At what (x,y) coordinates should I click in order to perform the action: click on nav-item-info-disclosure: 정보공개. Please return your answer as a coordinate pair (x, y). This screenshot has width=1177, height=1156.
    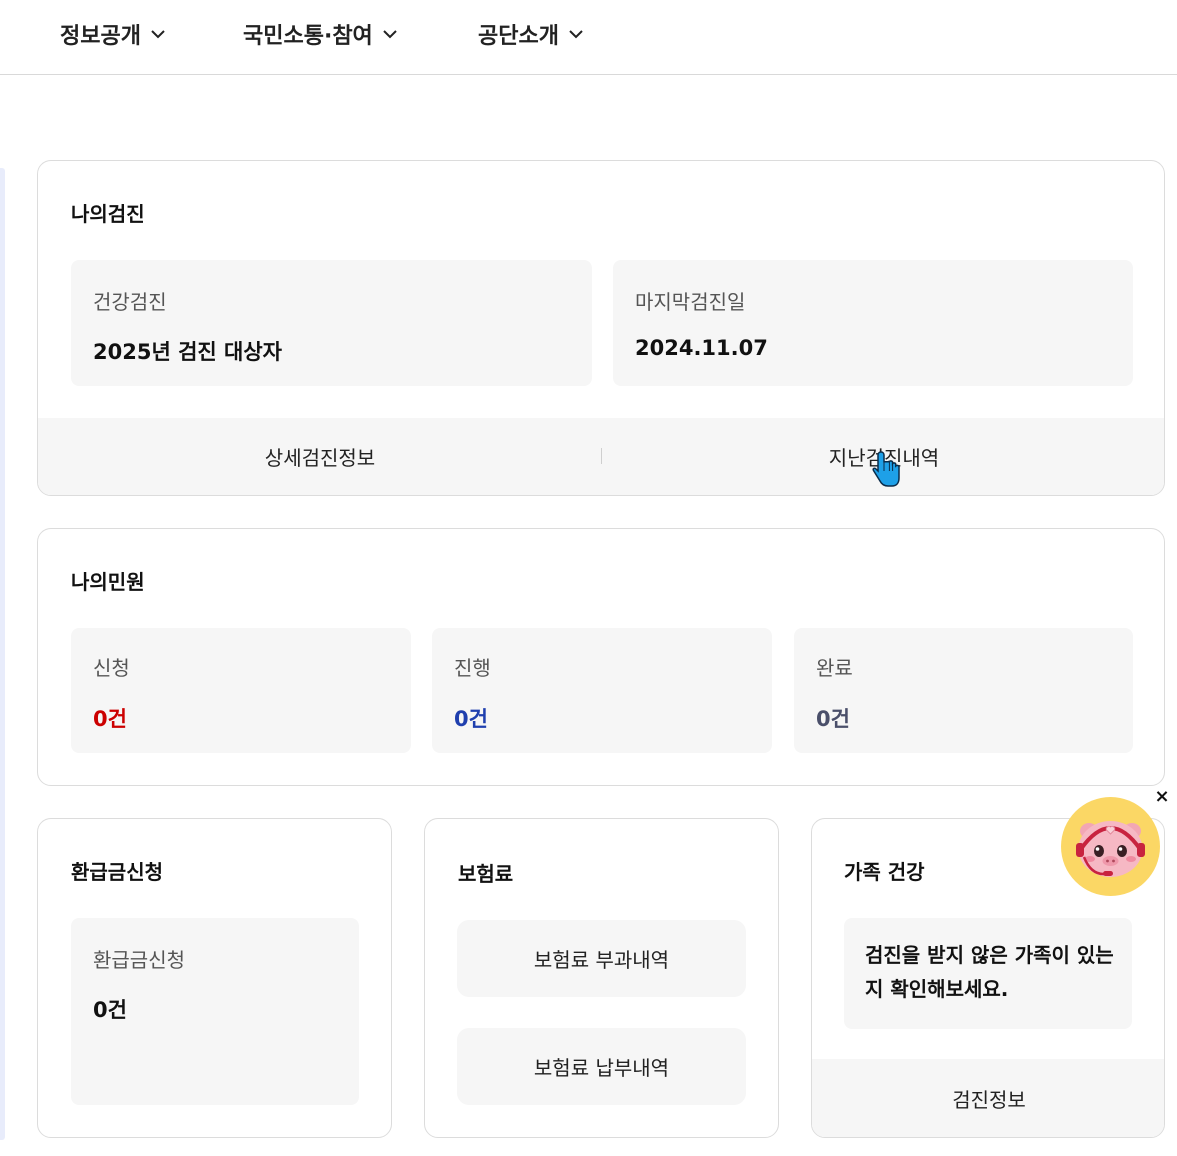
    Looking at the image, I should click on (113, 34).